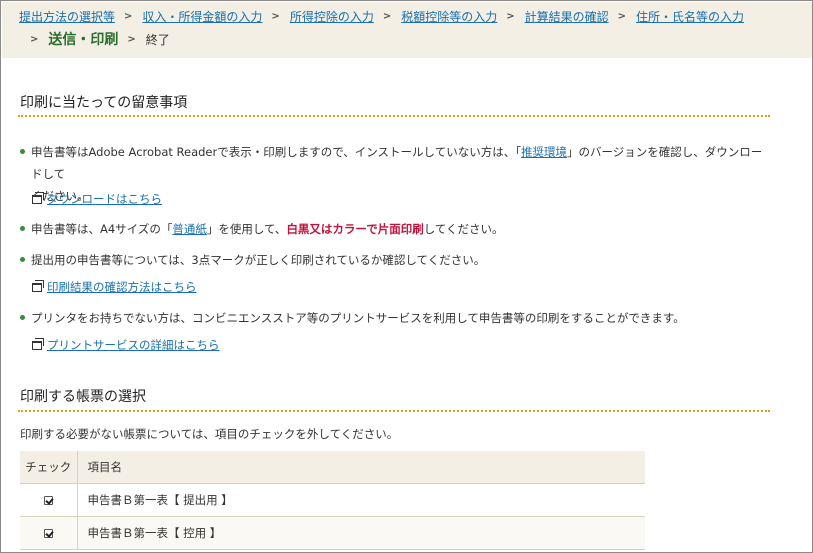 The image size is (813, 553). Describe the element at coordinates (690, 16) in the screenshot. I see `breadcrumb-step-address: 住所・氏名等の入力` at that location.